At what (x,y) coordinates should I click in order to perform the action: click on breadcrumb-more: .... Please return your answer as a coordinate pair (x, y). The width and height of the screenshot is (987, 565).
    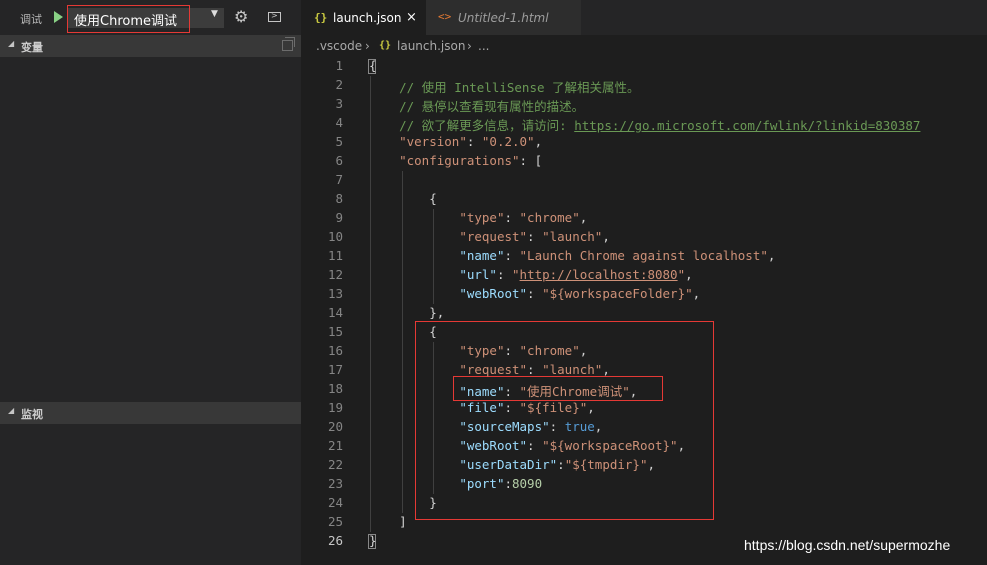
    Looking at the image, I should click on (483, 46).